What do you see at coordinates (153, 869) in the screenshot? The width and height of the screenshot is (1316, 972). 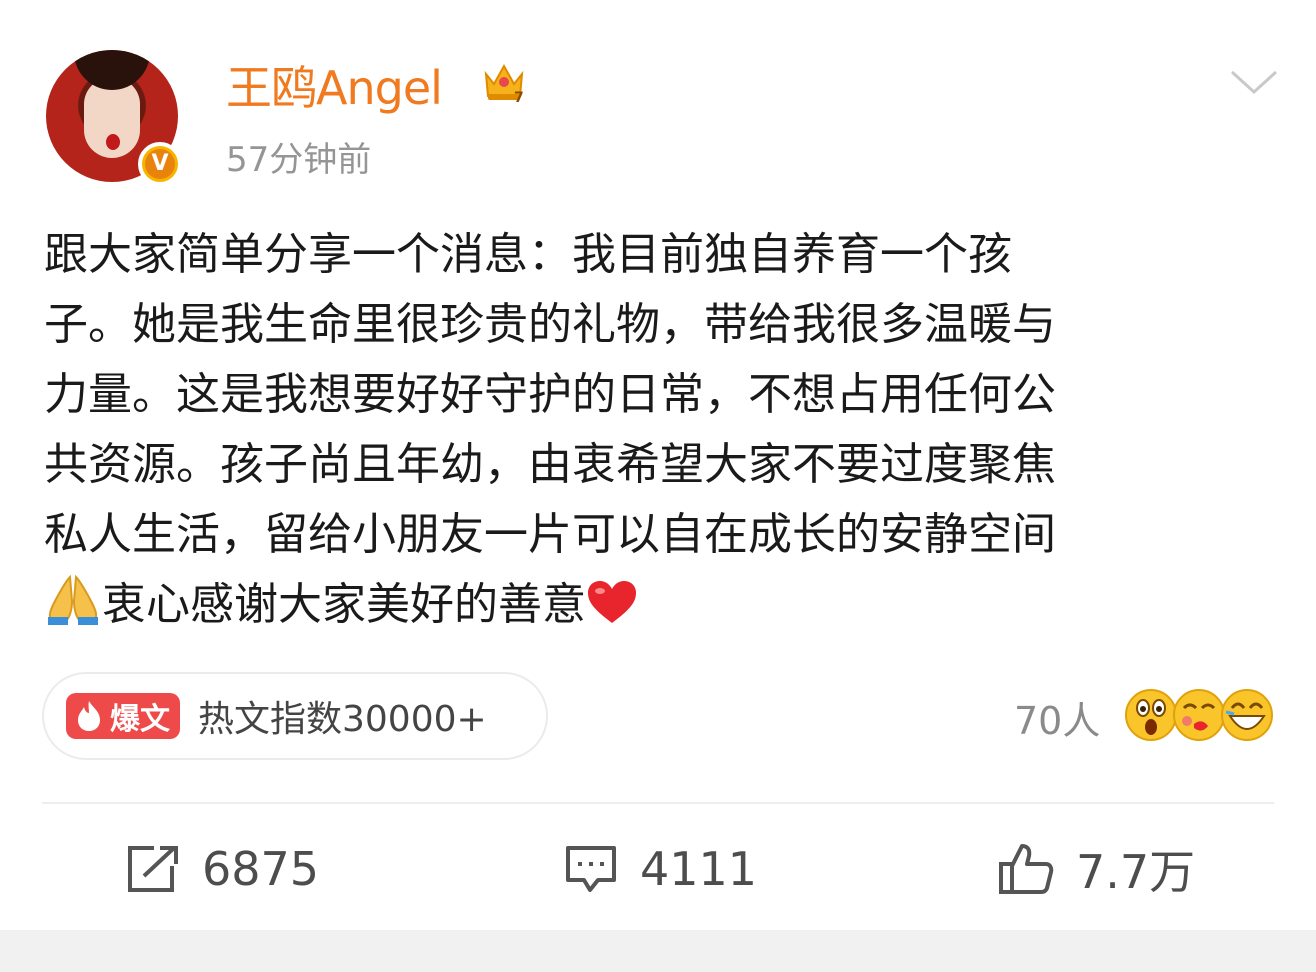 I see `repost-icon` at bounding box center [153, 869].